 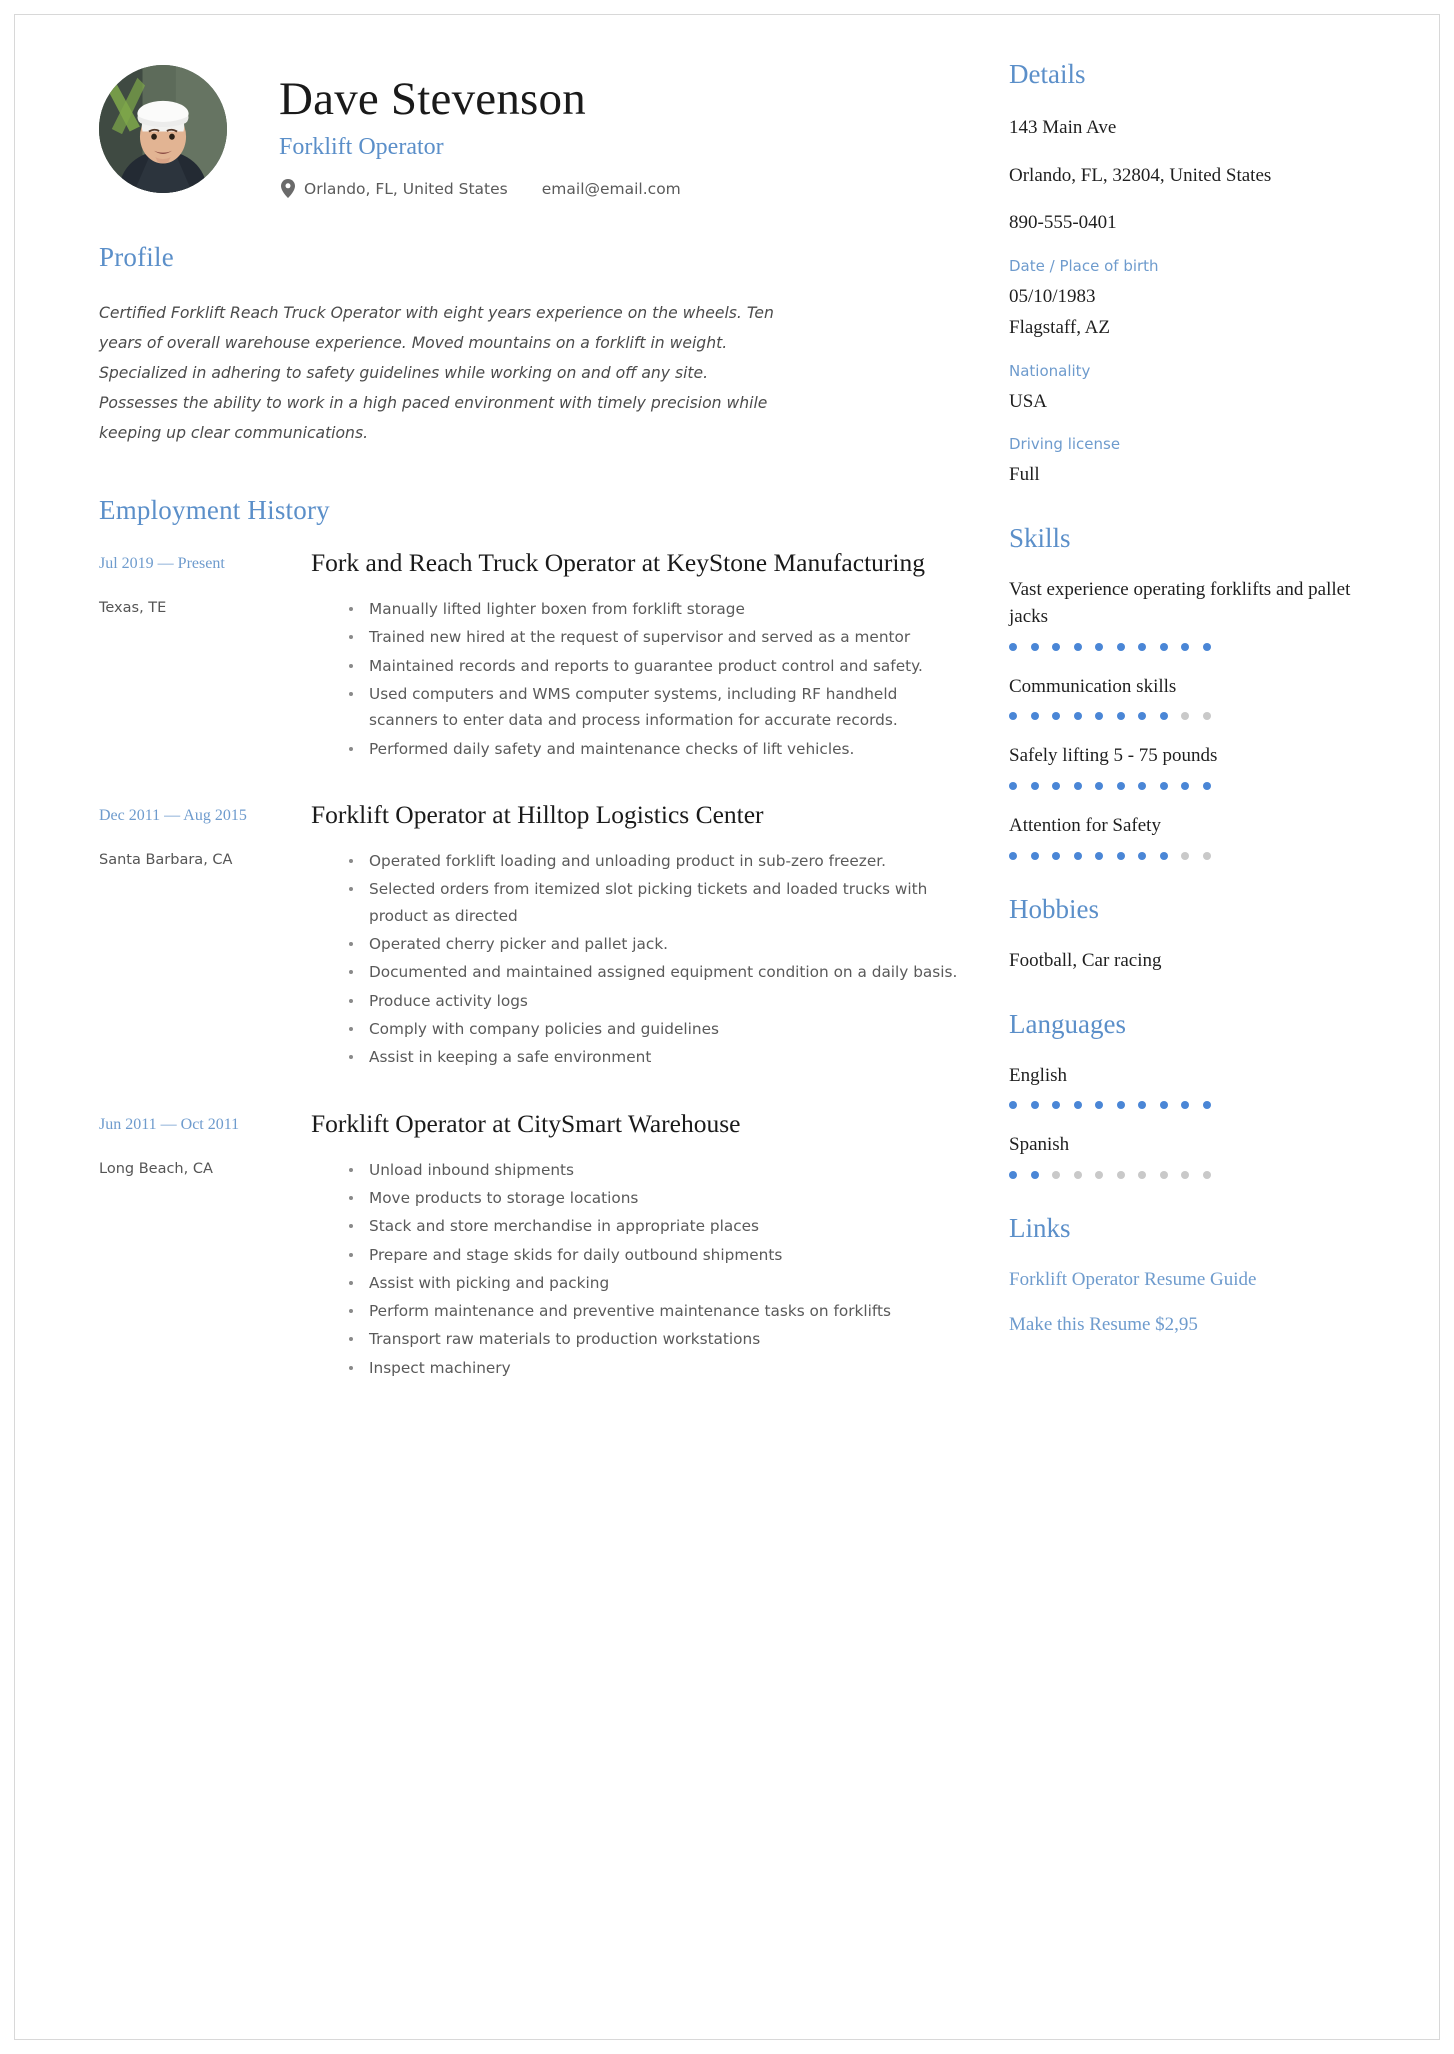 I want to click on languages-section: Languages English Spanish, so click(x=1191, y=1094).